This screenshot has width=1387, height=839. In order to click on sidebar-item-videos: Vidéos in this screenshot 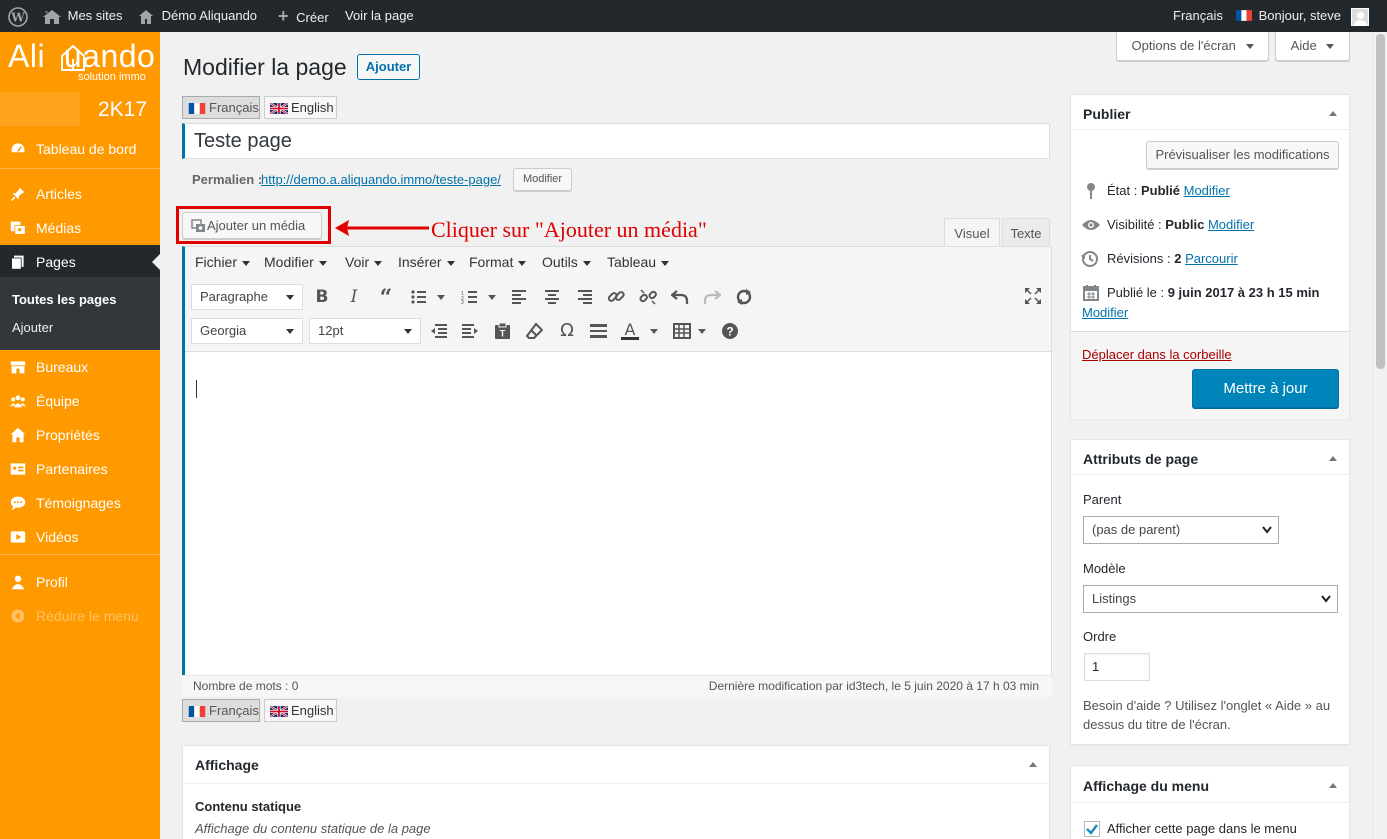, I will do `click(80, 537)`.